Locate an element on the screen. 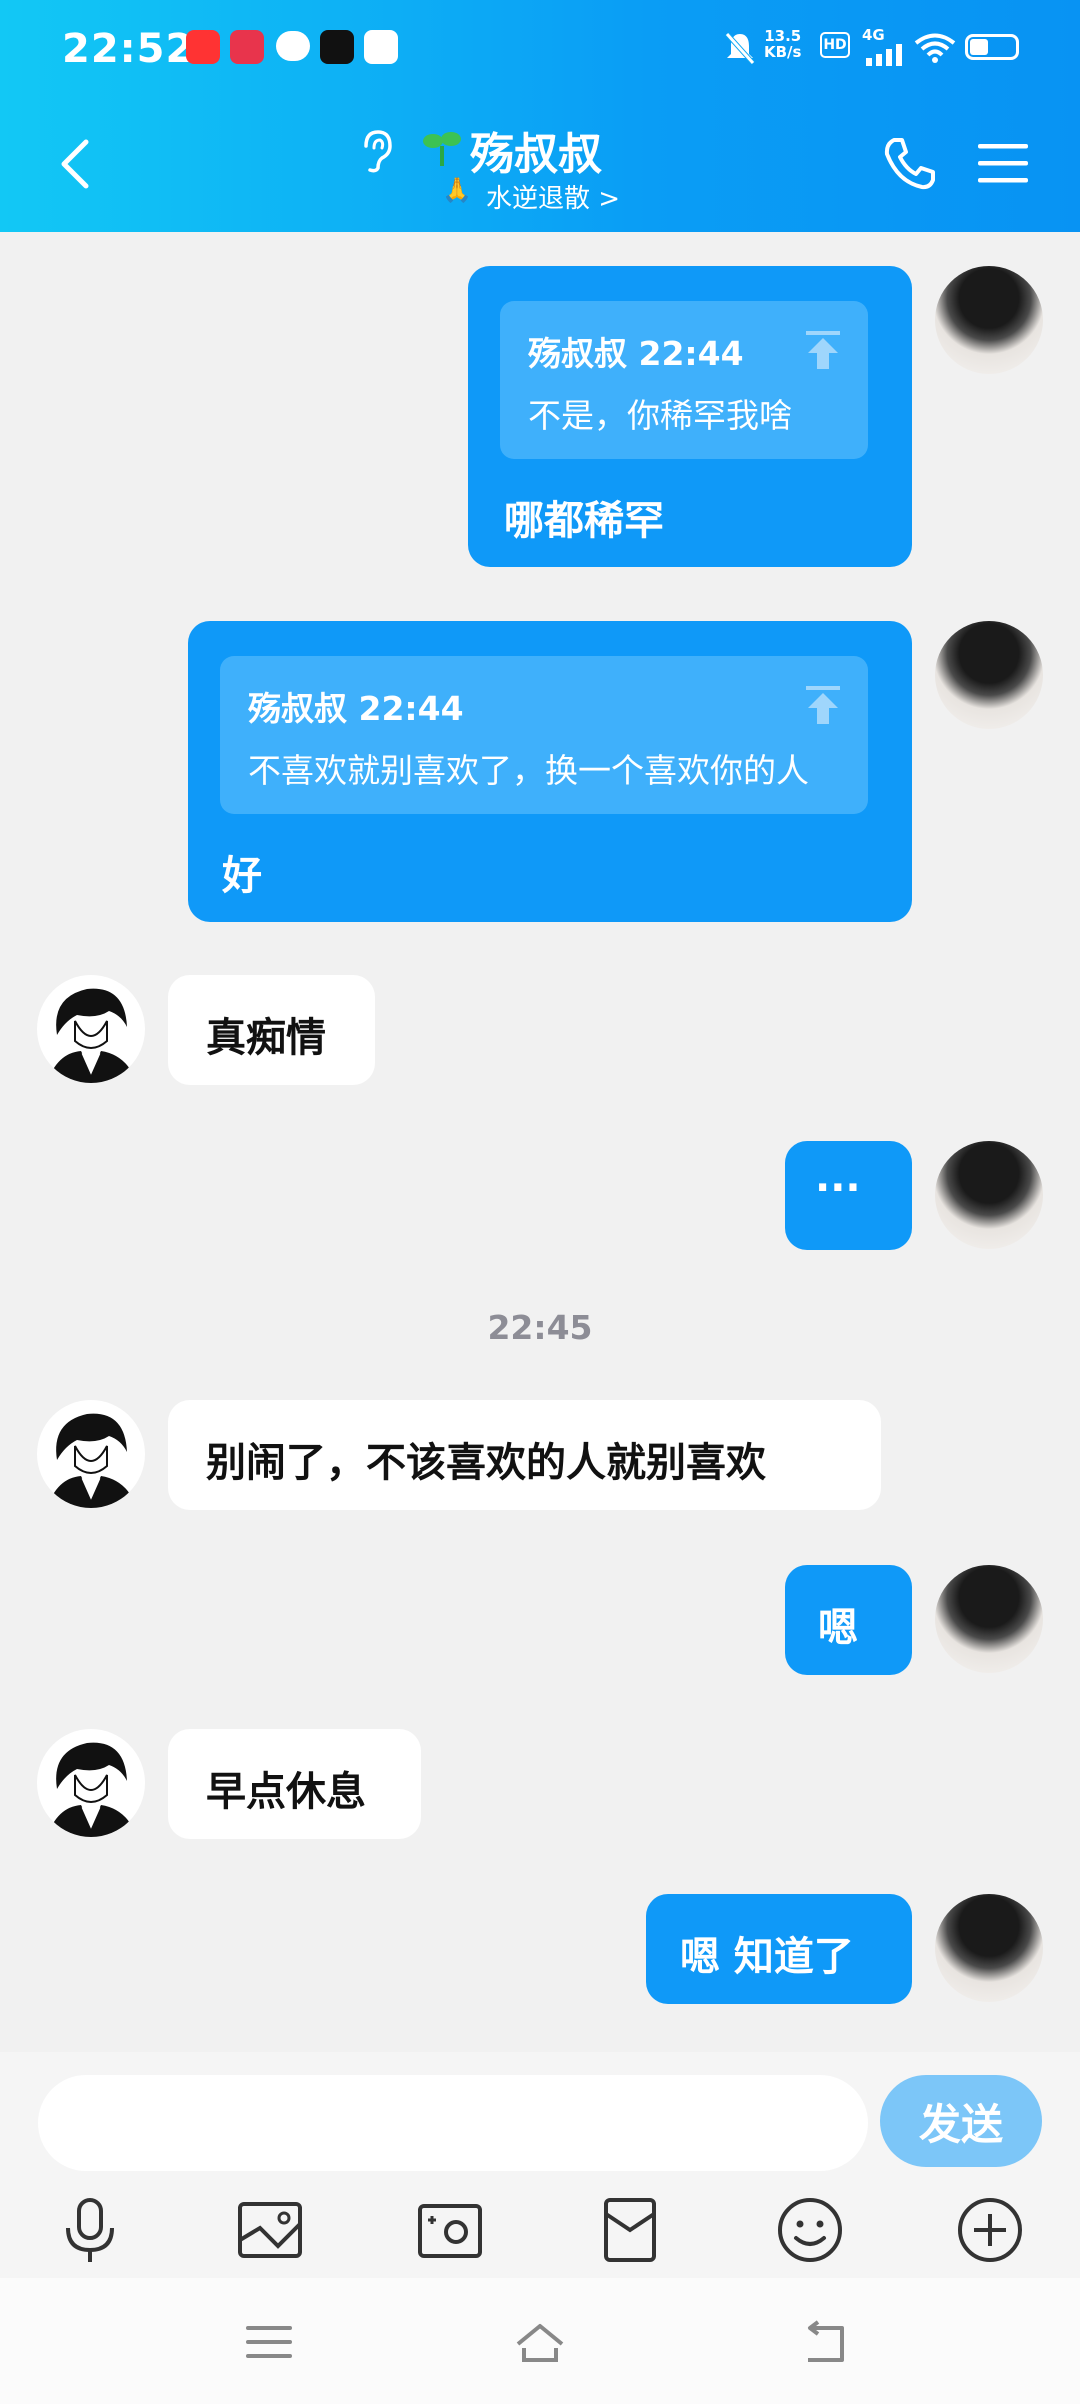 This screenshot has height=2404, width=1080. message-text: 好 is located at coordinates (242, 876).